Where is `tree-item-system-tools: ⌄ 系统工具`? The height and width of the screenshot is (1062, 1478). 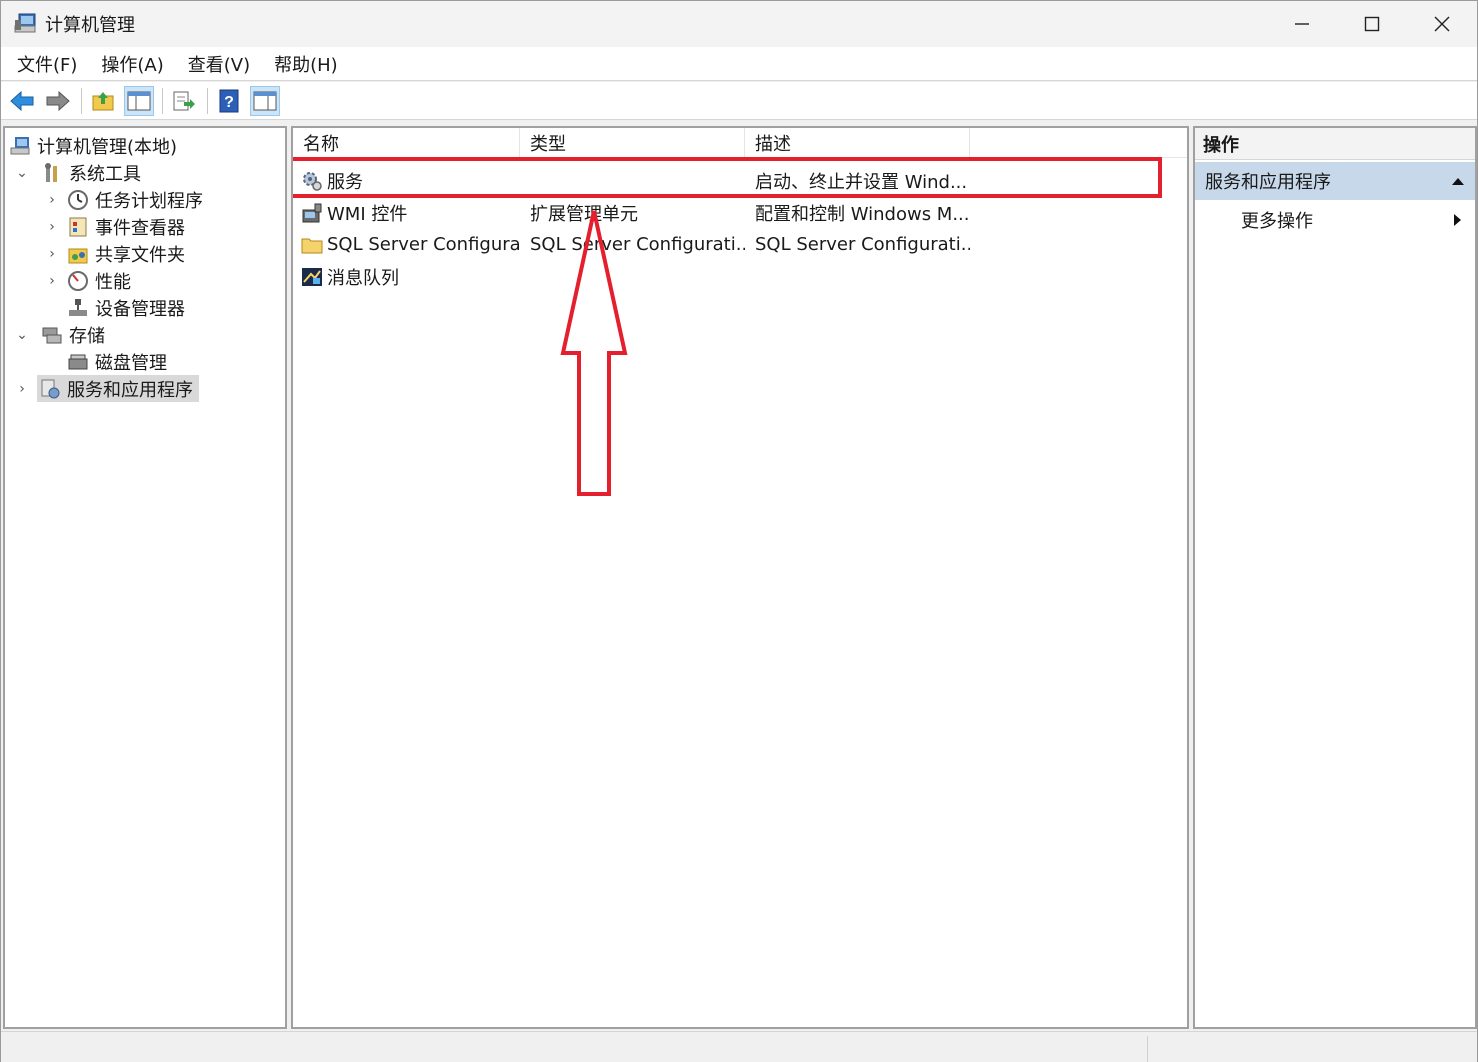 tree-item-system-tools: ⌄ 系统工具 is located at coordinates (78, 172).